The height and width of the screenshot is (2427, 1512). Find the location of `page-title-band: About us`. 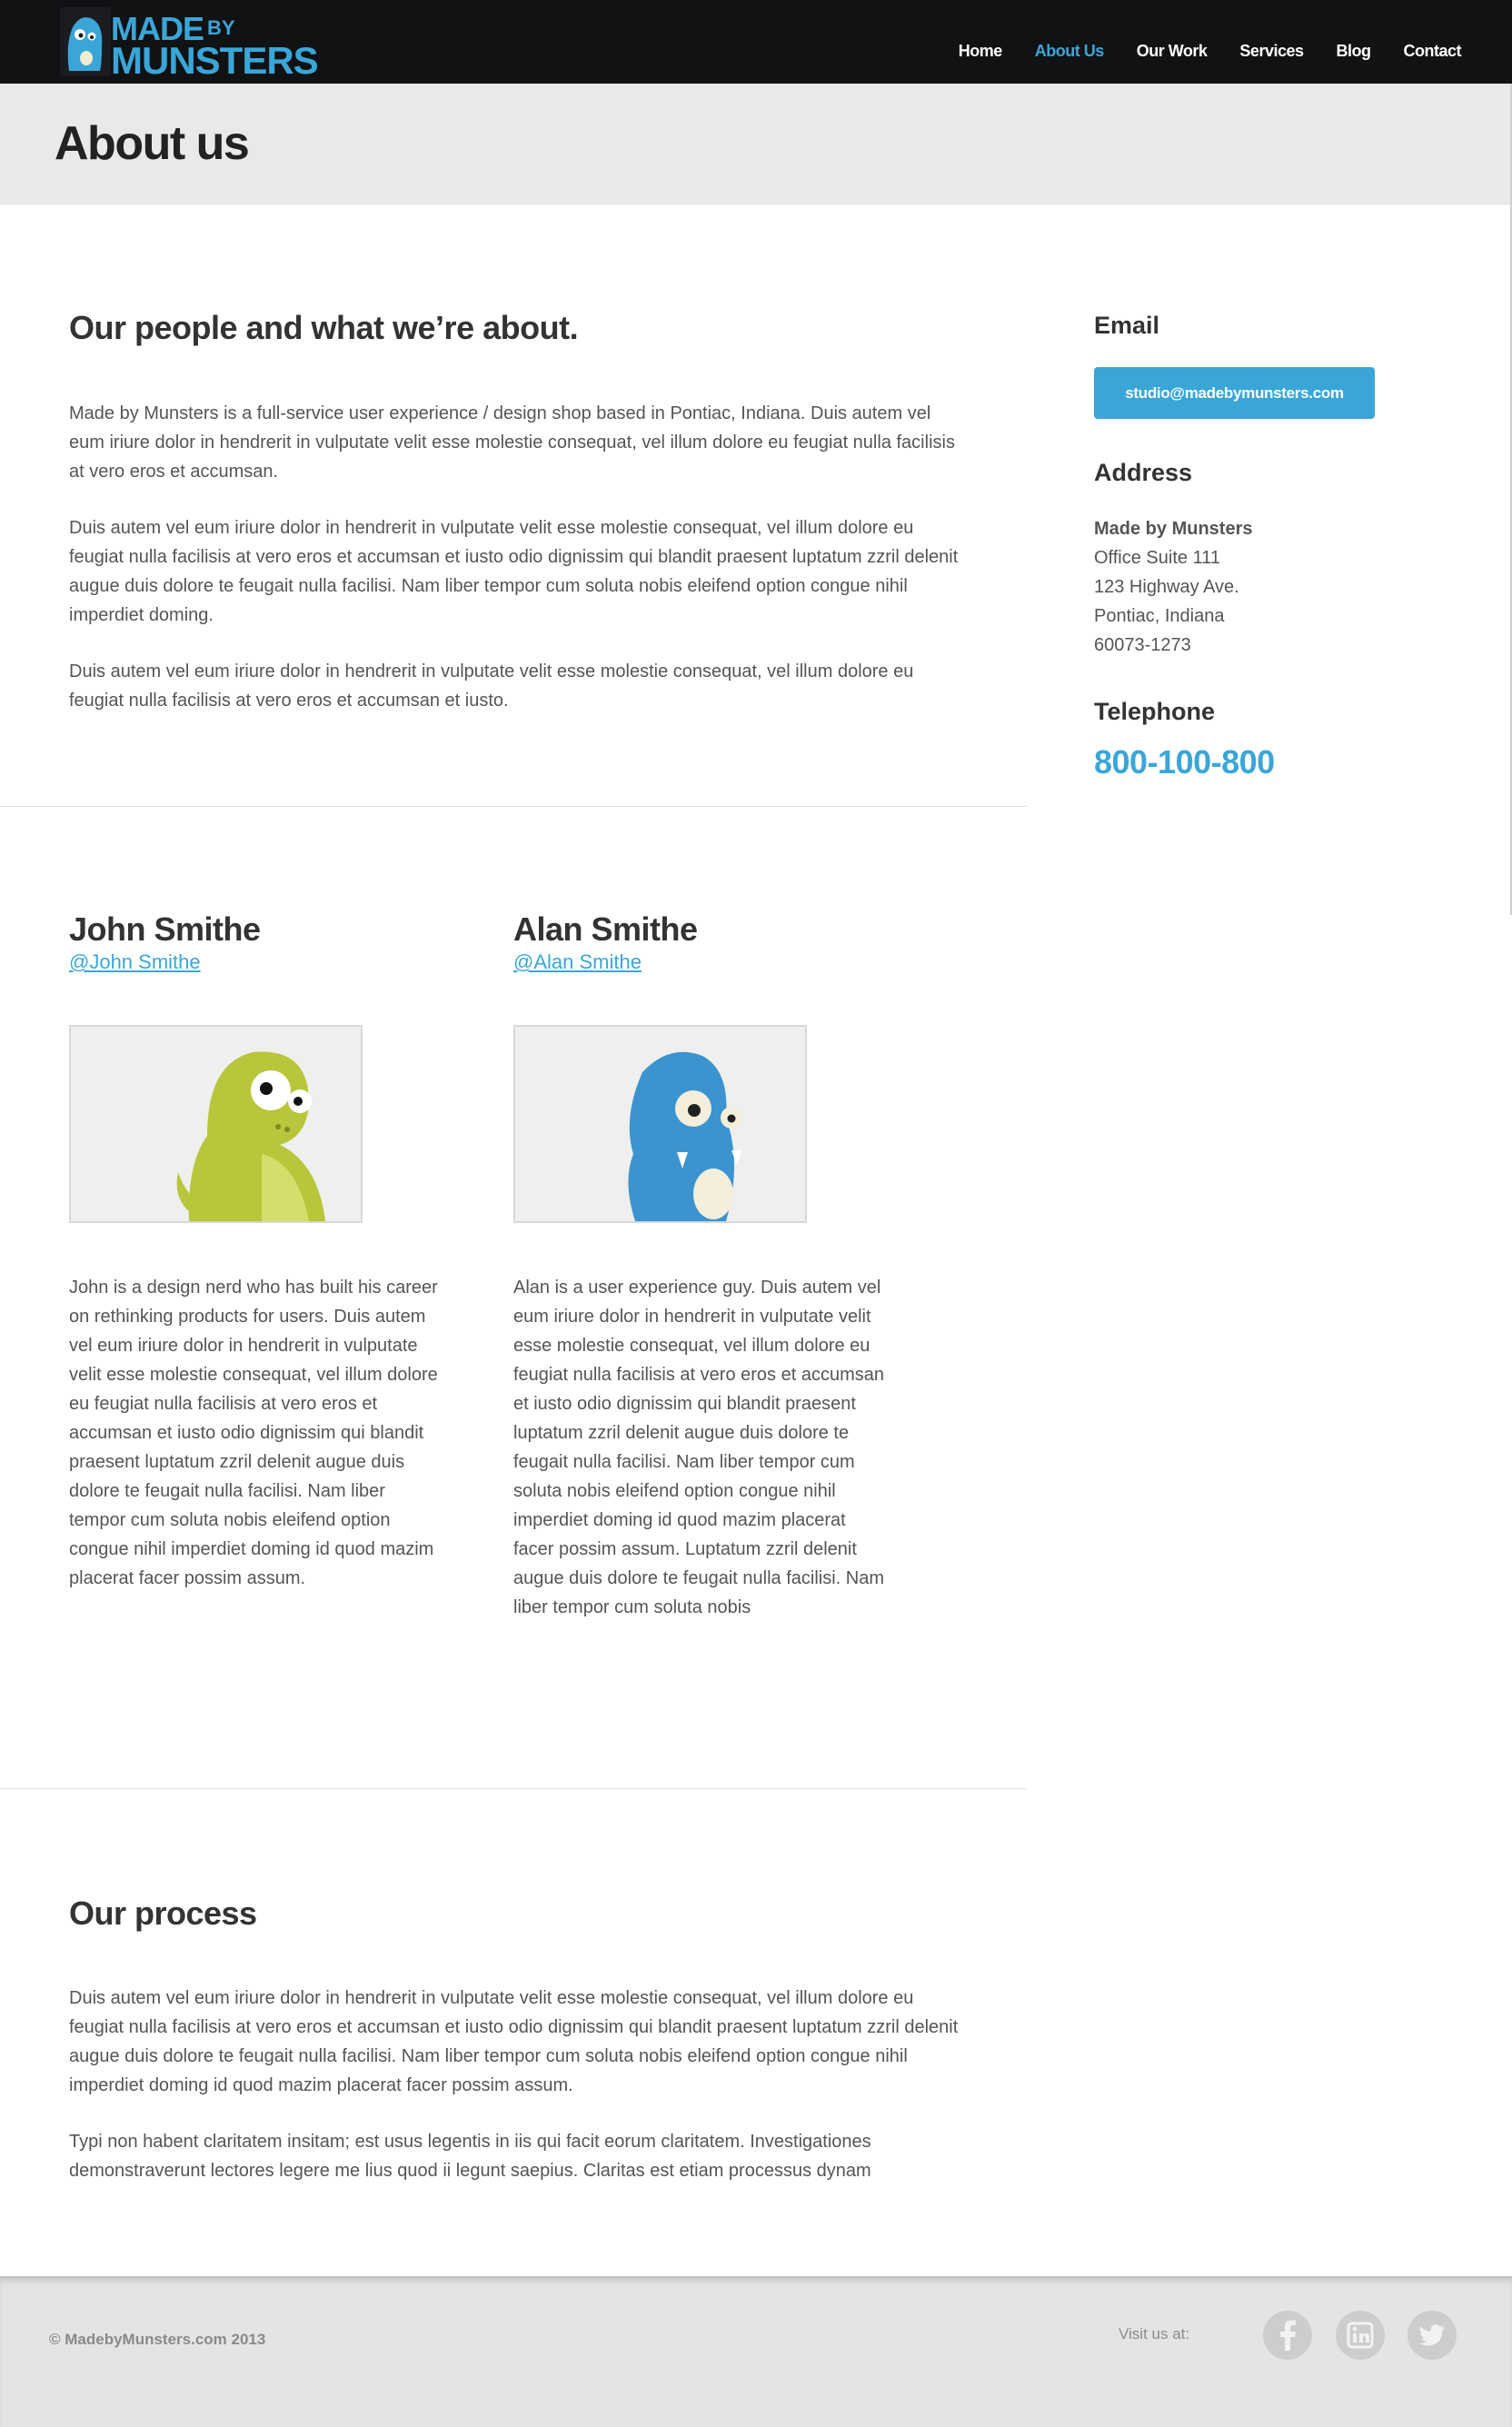

page-title-band: About us is located at coordinates (756, 144).